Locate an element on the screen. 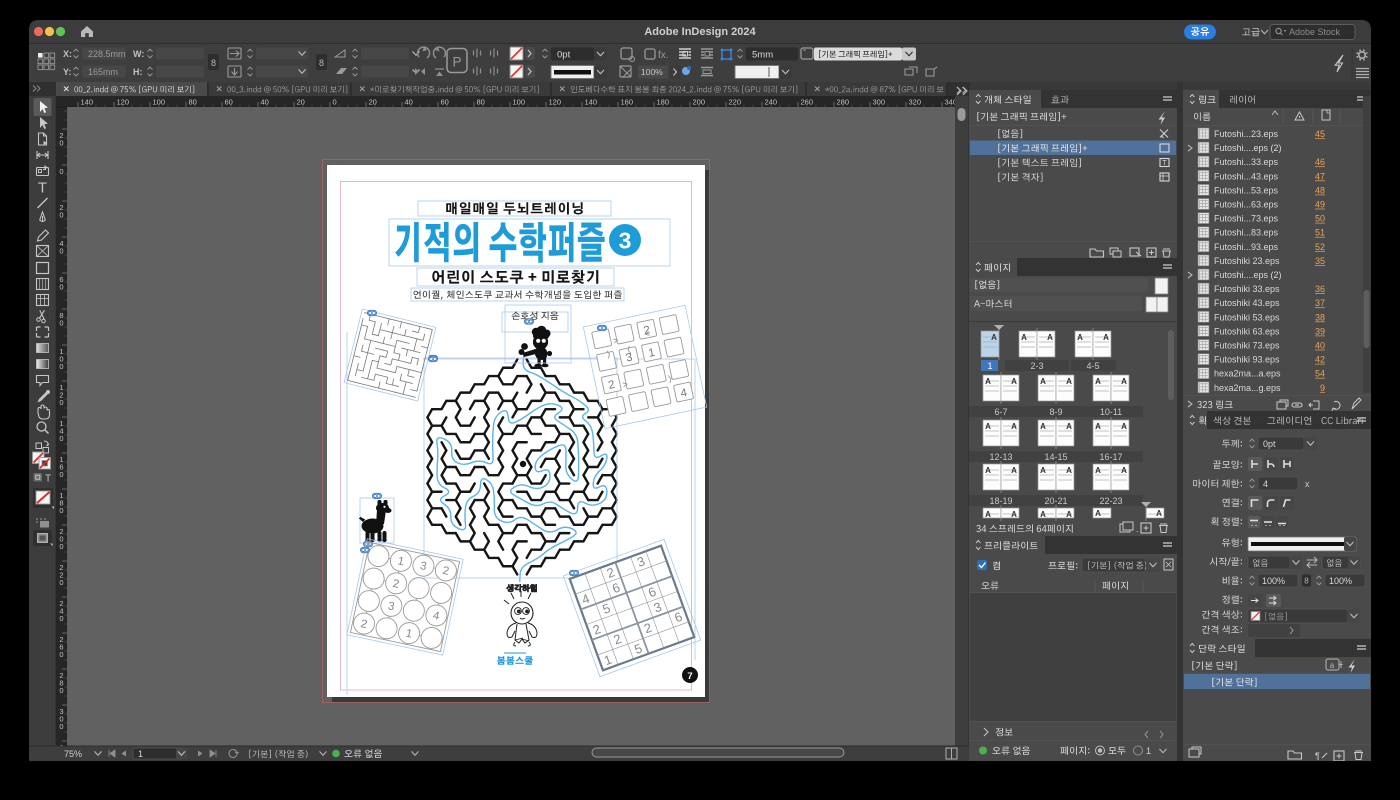  svg-text: Futoshi...93.eps is located at coordinates (1246, 247).